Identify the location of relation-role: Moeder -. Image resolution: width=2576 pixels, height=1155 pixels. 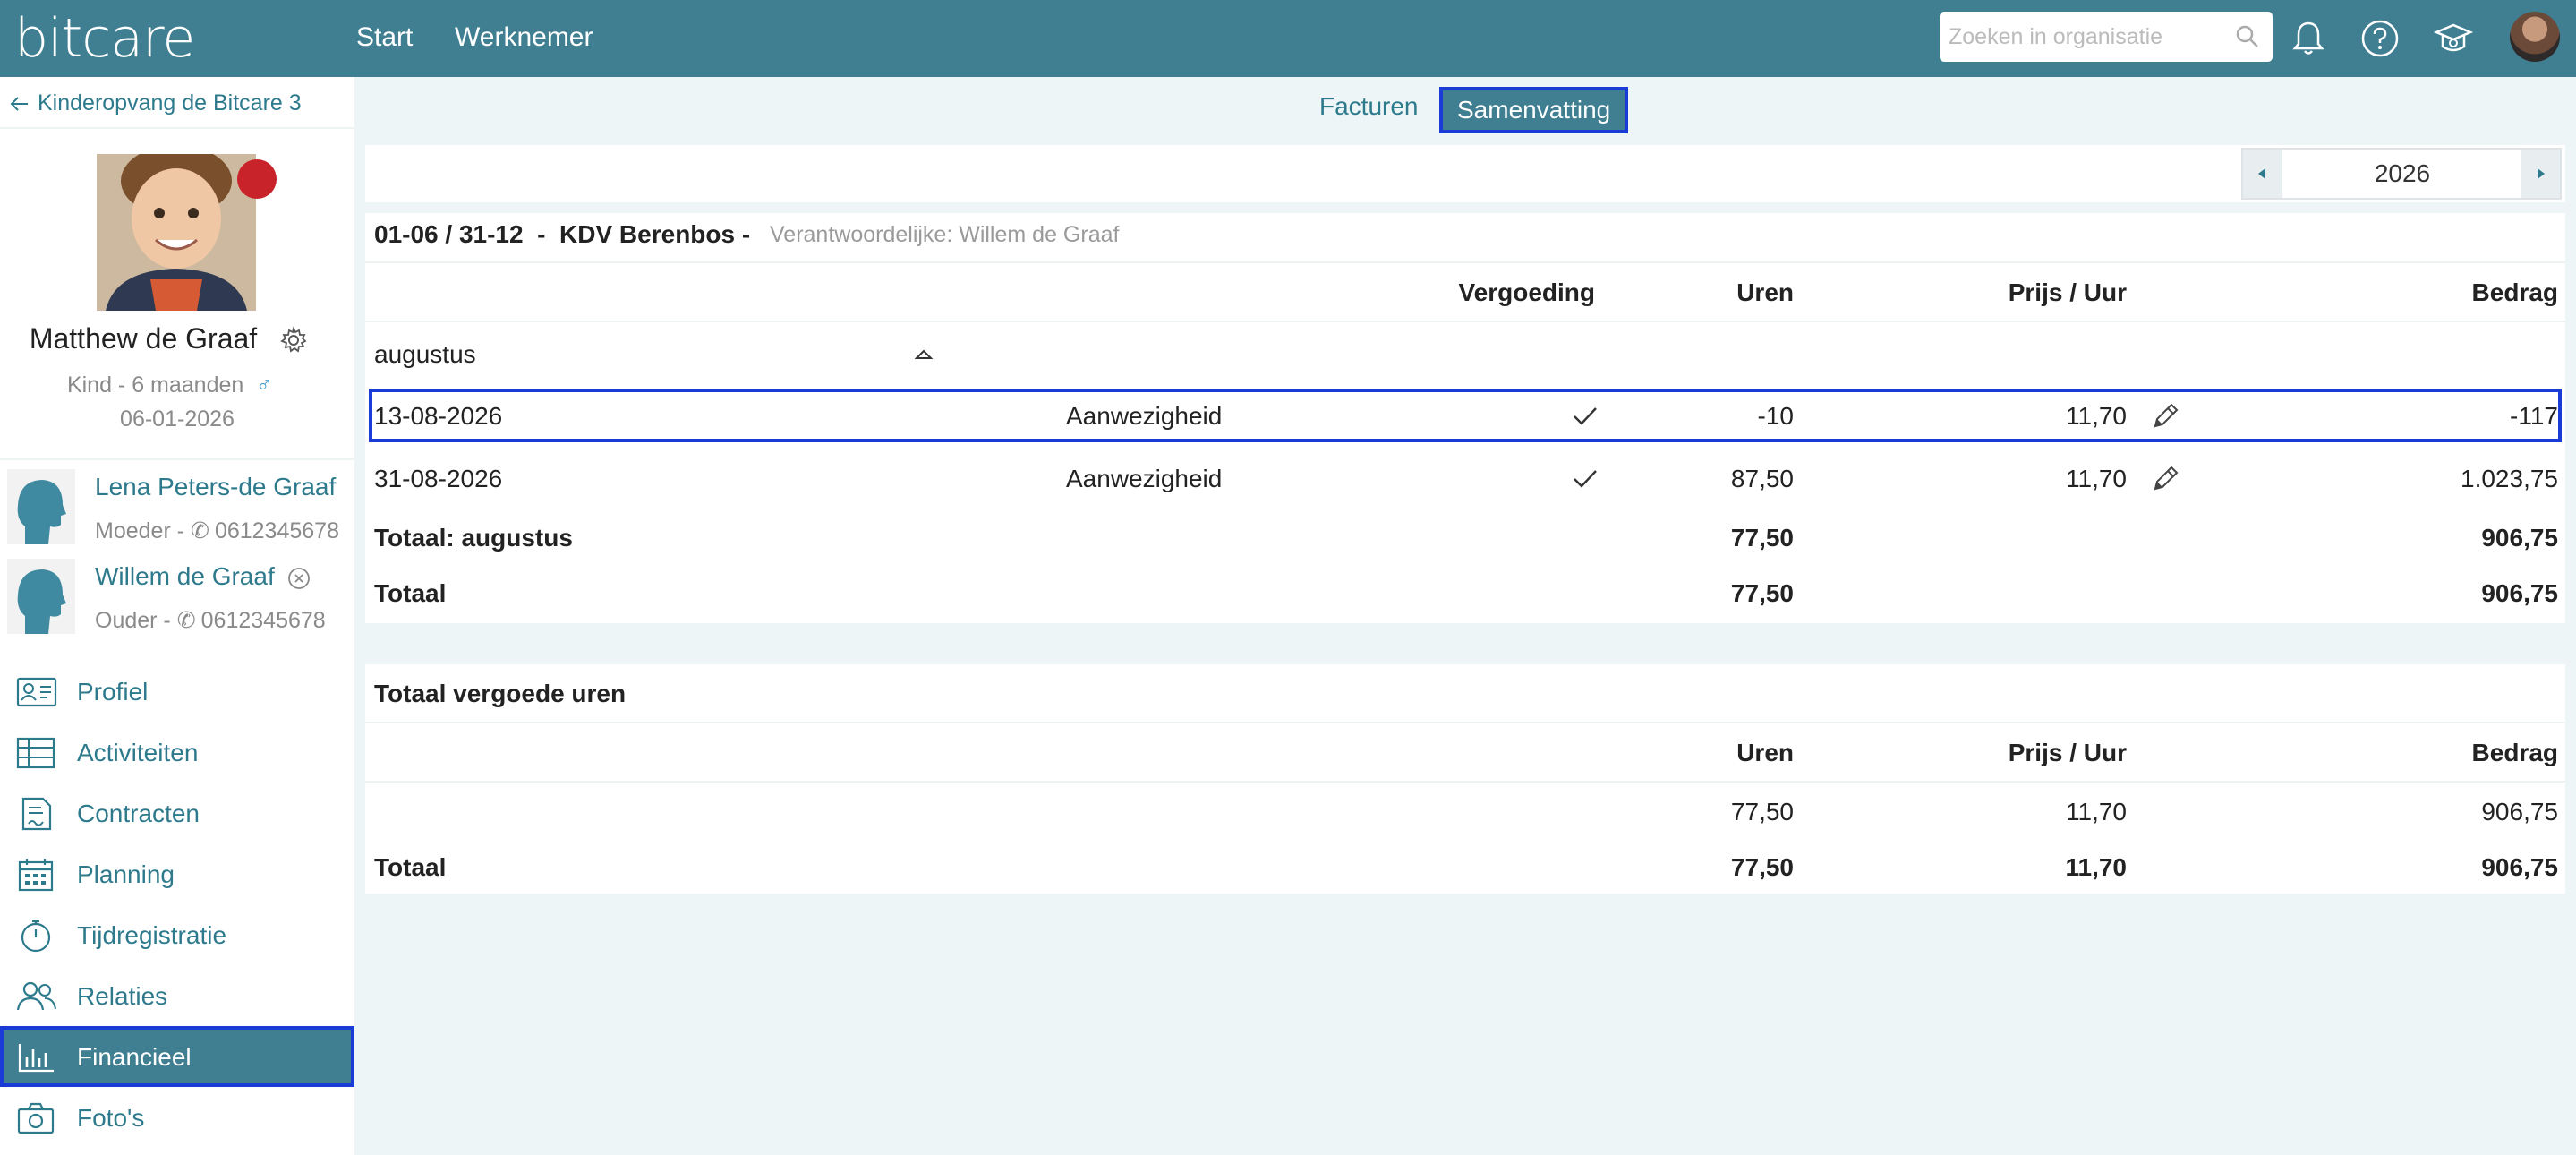
(143, 530).